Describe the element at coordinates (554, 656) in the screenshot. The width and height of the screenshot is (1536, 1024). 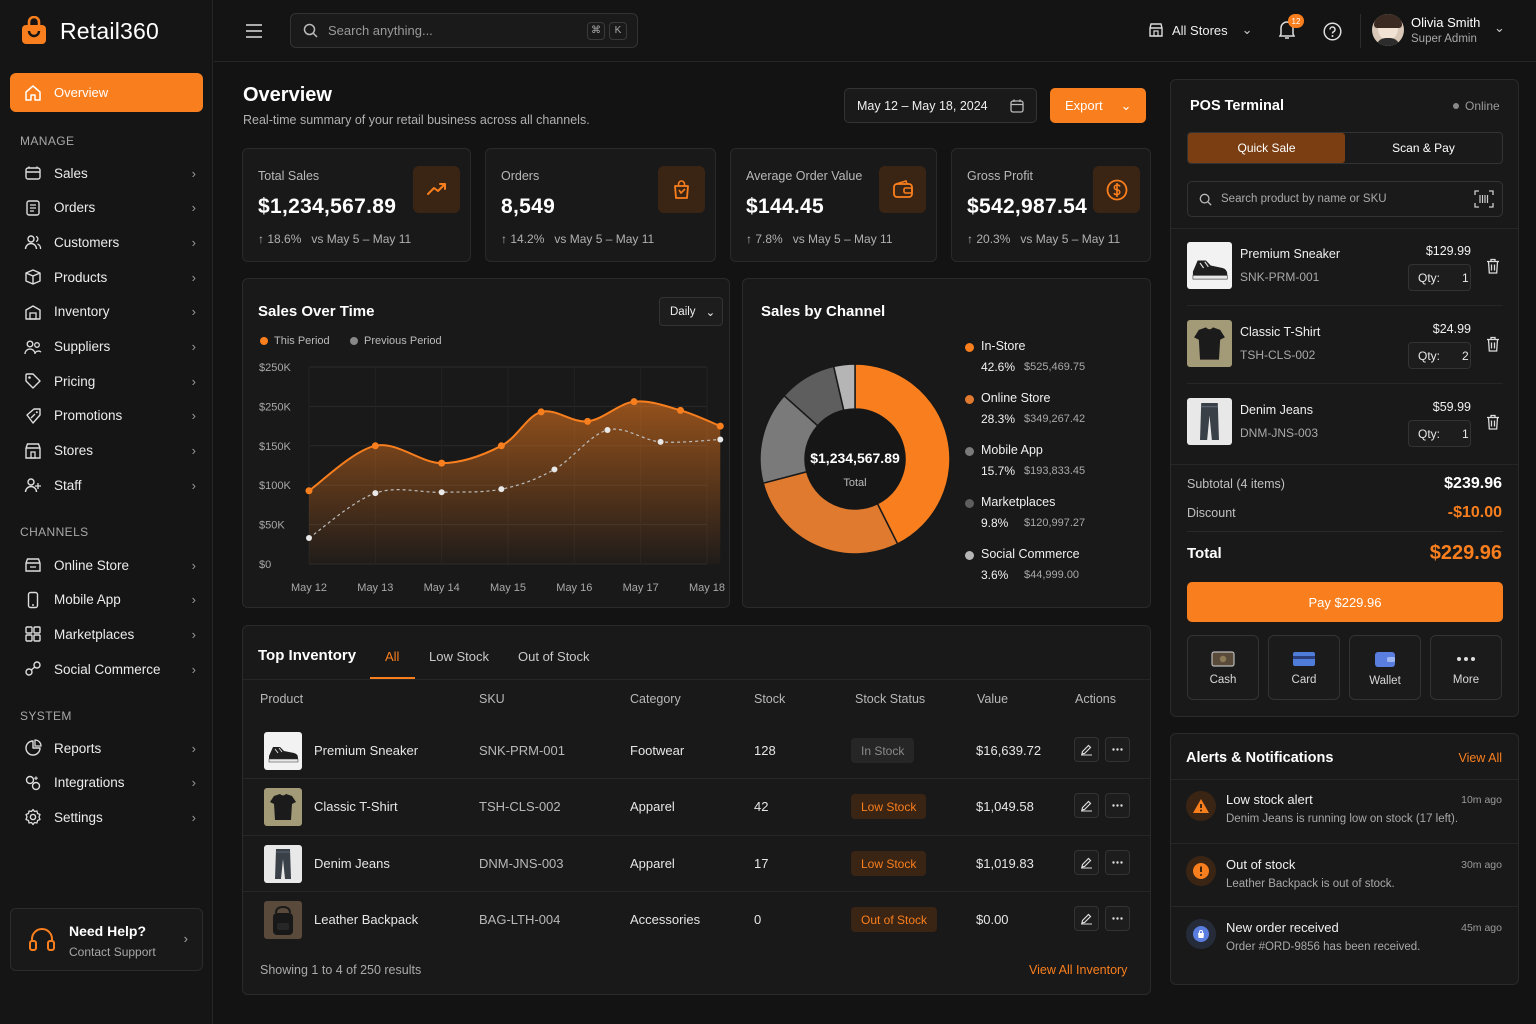
I see `tab-out-of-stock: Out of Stock` at that location.